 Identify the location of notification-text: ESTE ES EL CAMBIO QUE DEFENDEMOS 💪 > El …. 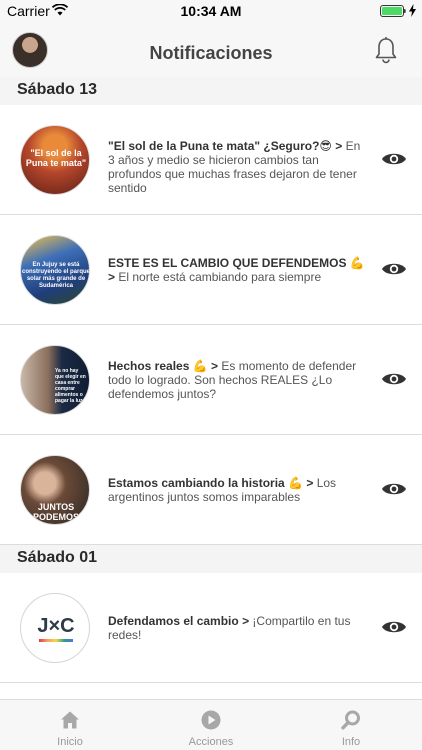
(236, 270).